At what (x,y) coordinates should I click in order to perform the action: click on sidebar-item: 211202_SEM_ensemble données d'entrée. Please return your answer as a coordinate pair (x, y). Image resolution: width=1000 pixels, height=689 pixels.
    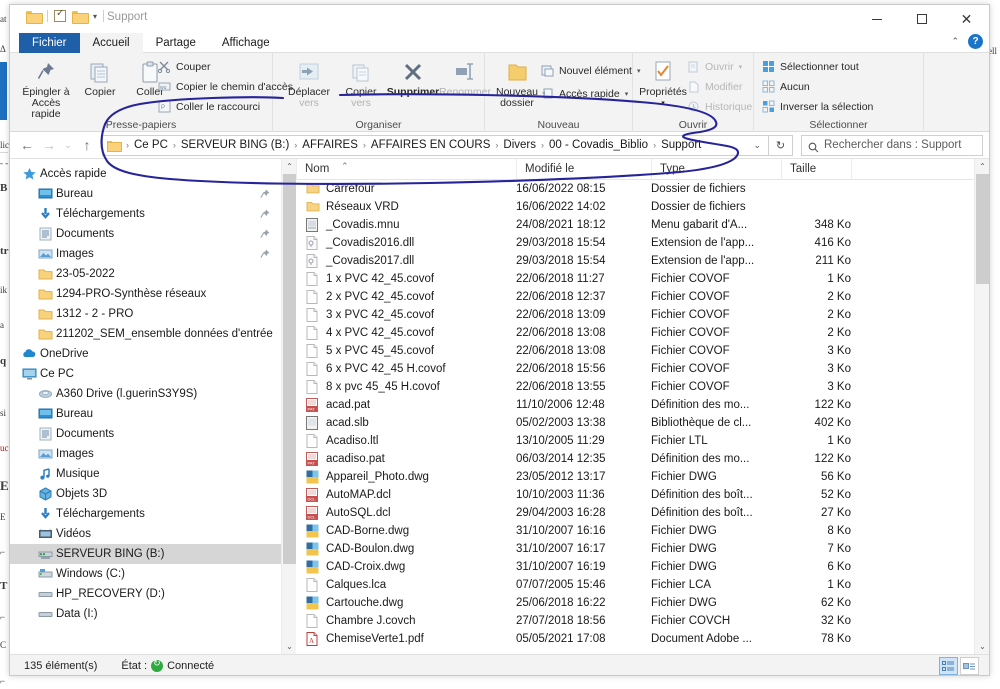
    Looking at the image, I should click on (153, 334).